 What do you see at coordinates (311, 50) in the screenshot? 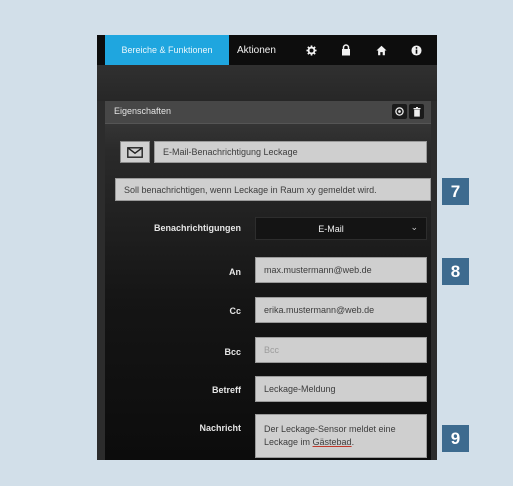
I see `gear-icon` at bounding box center [311, 50].